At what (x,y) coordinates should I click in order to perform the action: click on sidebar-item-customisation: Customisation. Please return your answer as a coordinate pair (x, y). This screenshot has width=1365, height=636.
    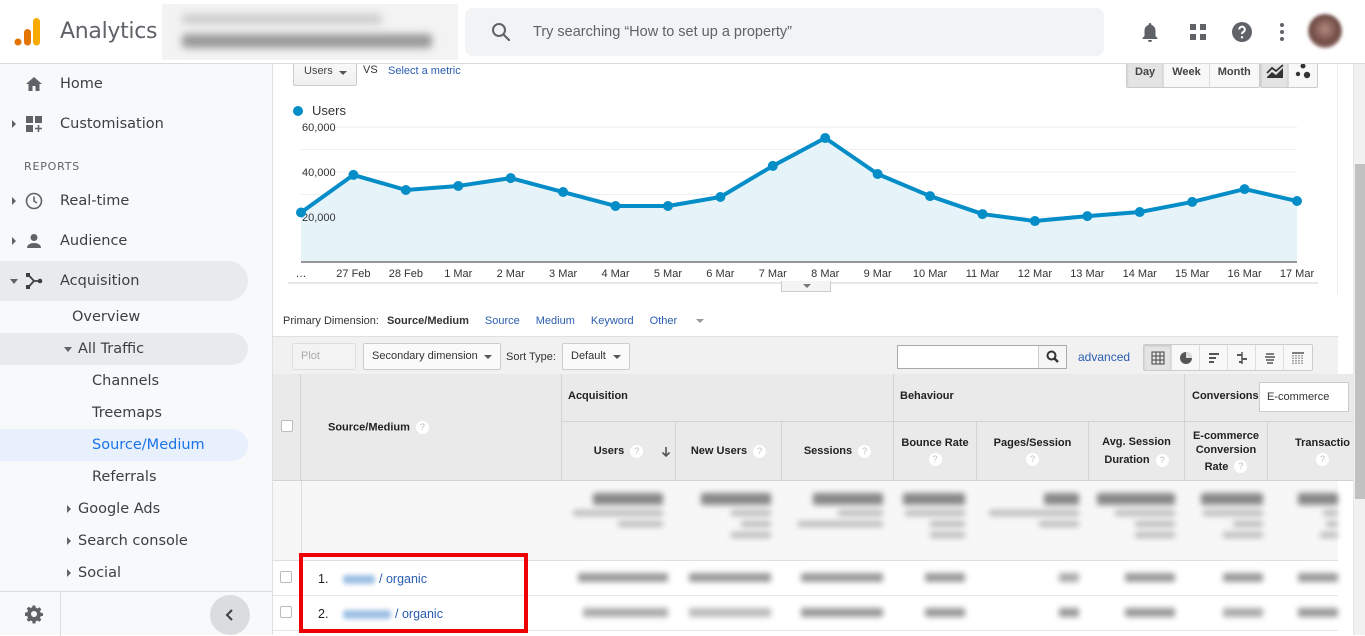
    Looking at the image, I should click on (124, 124).